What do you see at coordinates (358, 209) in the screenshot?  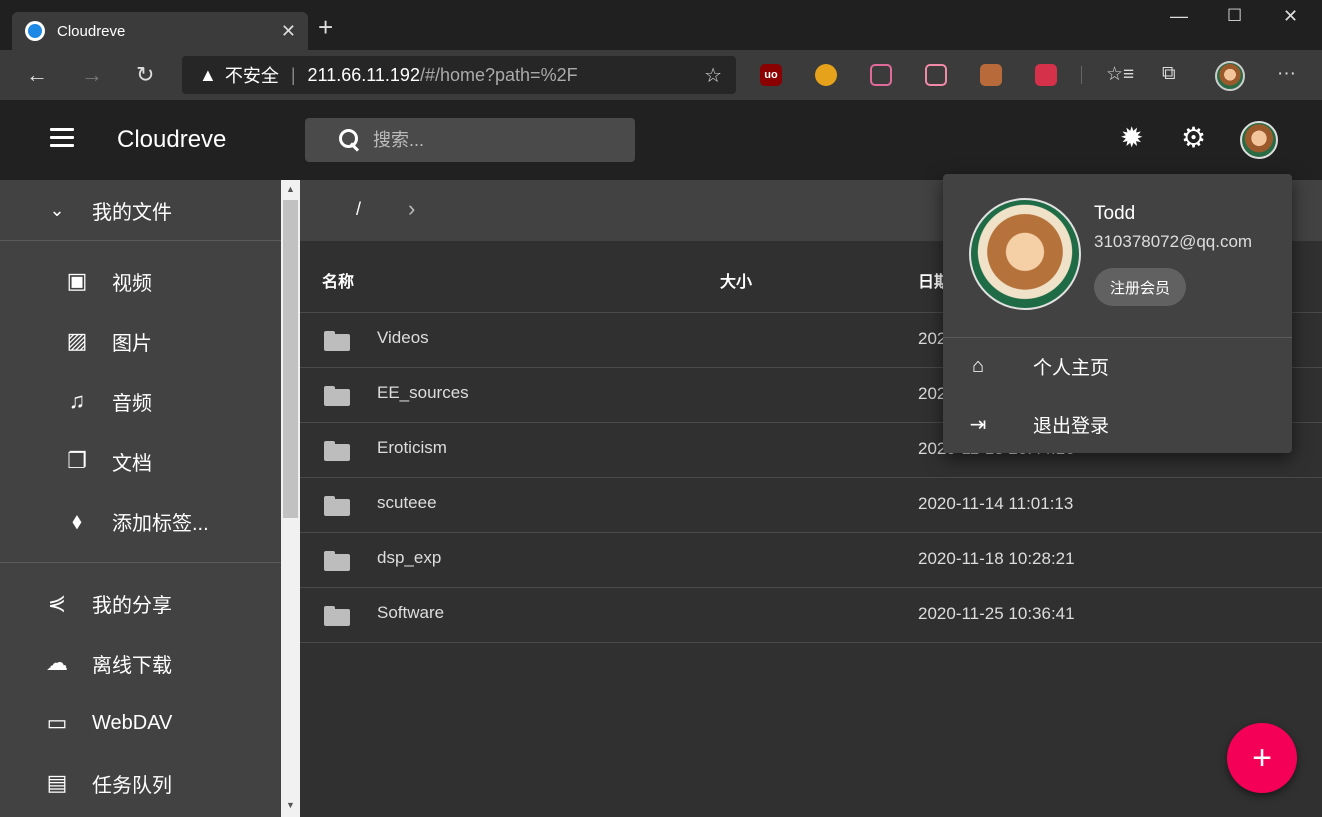 I see `breadcrumb-root: /` at bounding box center [358, 209].